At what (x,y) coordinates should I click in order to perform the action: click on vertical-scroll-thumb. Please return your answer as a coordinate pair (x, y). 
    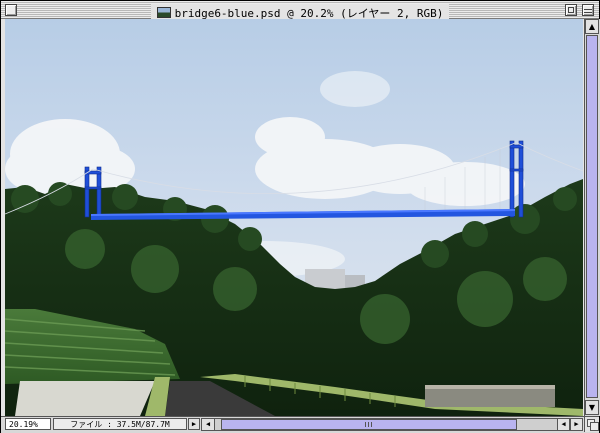
    Looking at the image, I should click on (592, 216).